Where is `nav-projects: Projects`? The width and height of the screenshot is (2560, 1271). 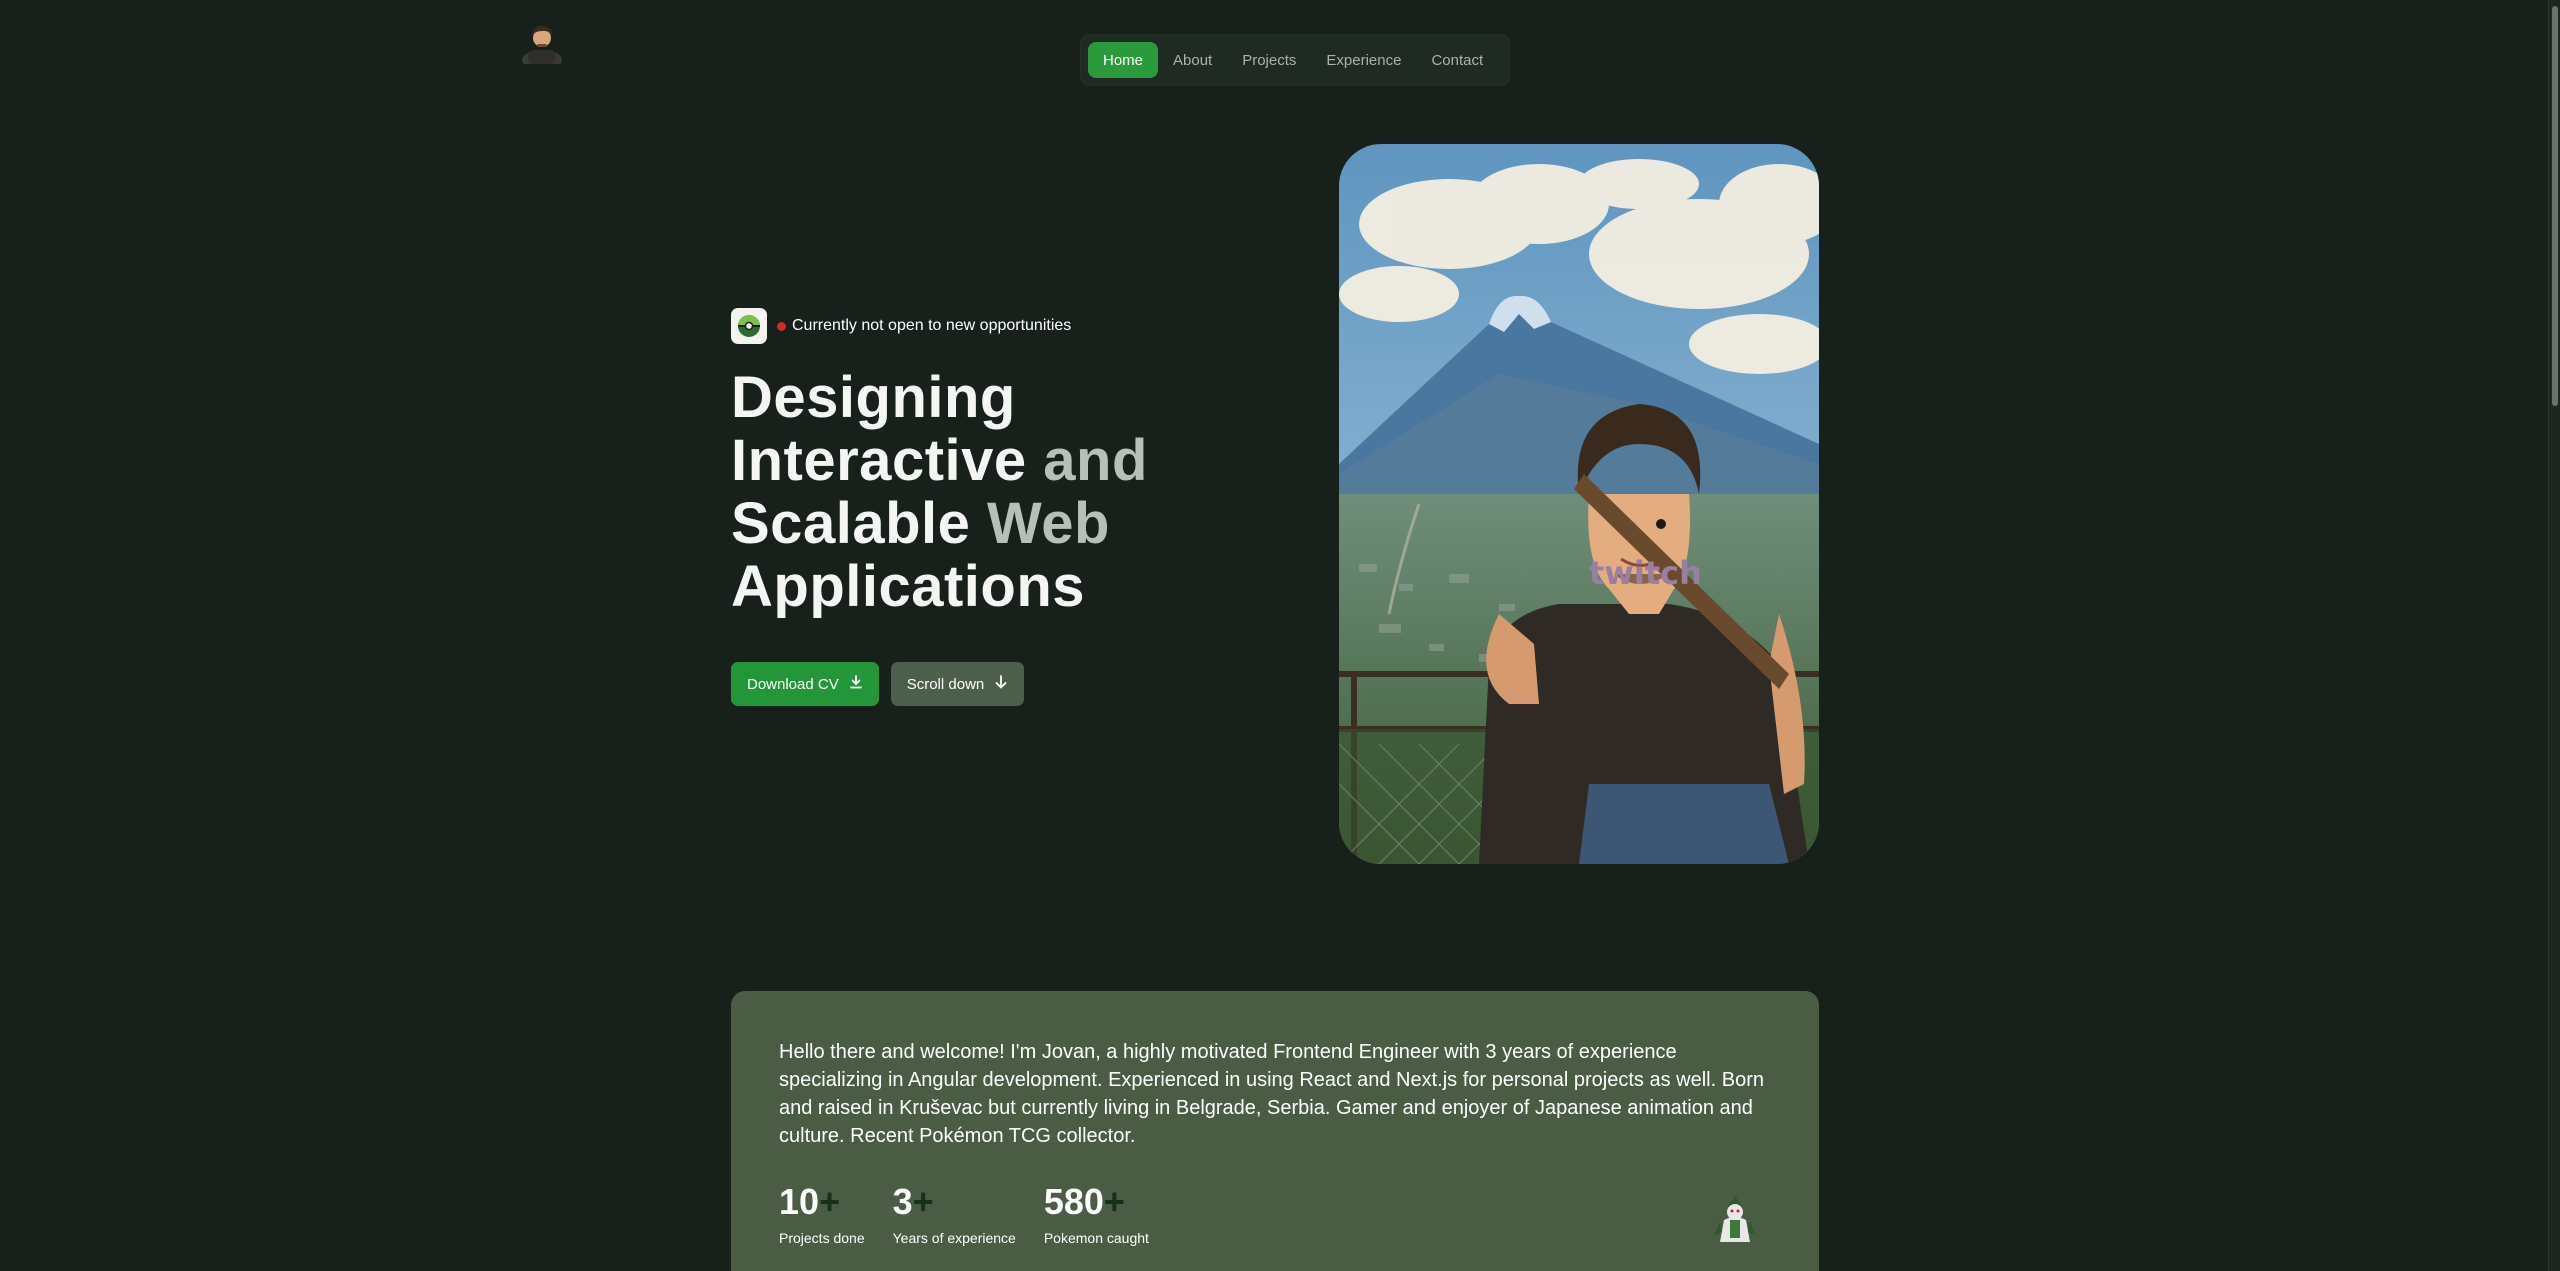
nav-projects: Projects is located at coordinates (1269, 60).